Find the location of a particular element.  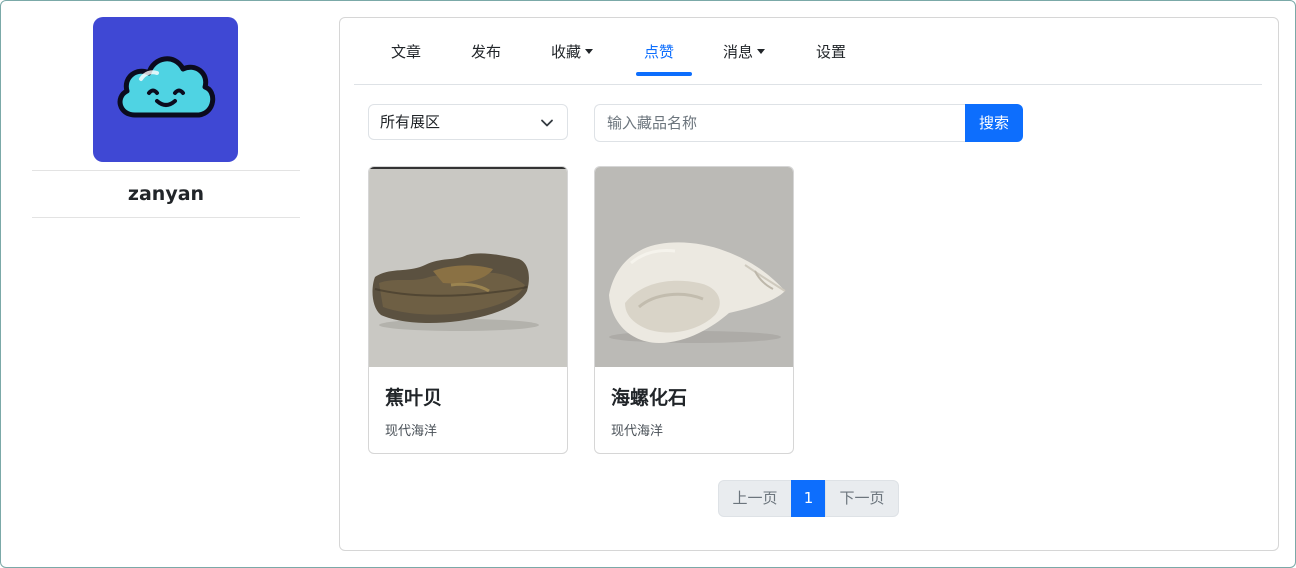

search-input is located at coordinates (780, 123).